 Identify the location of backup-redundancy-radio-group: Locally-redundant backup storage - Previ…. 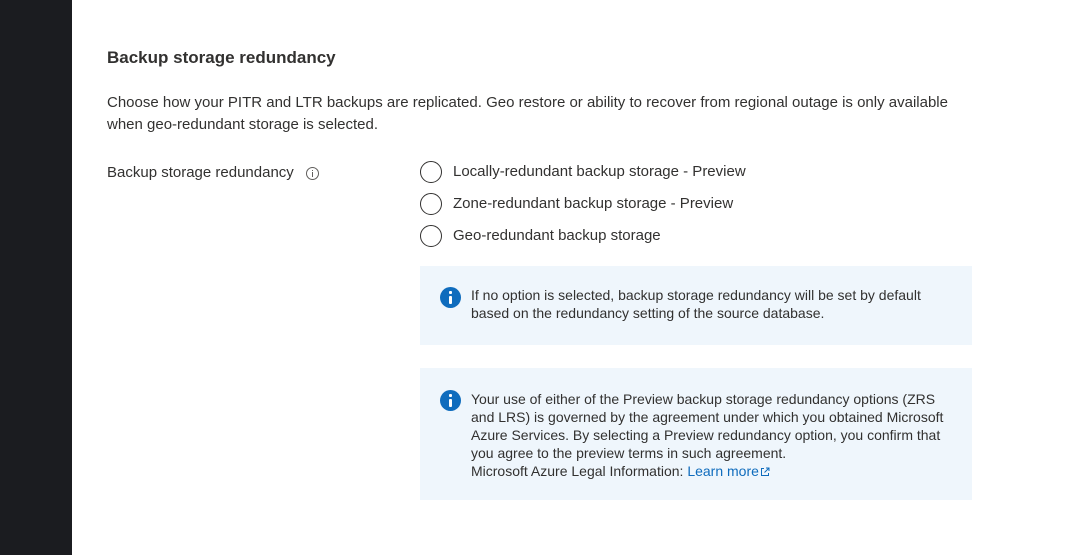
(583, 204).